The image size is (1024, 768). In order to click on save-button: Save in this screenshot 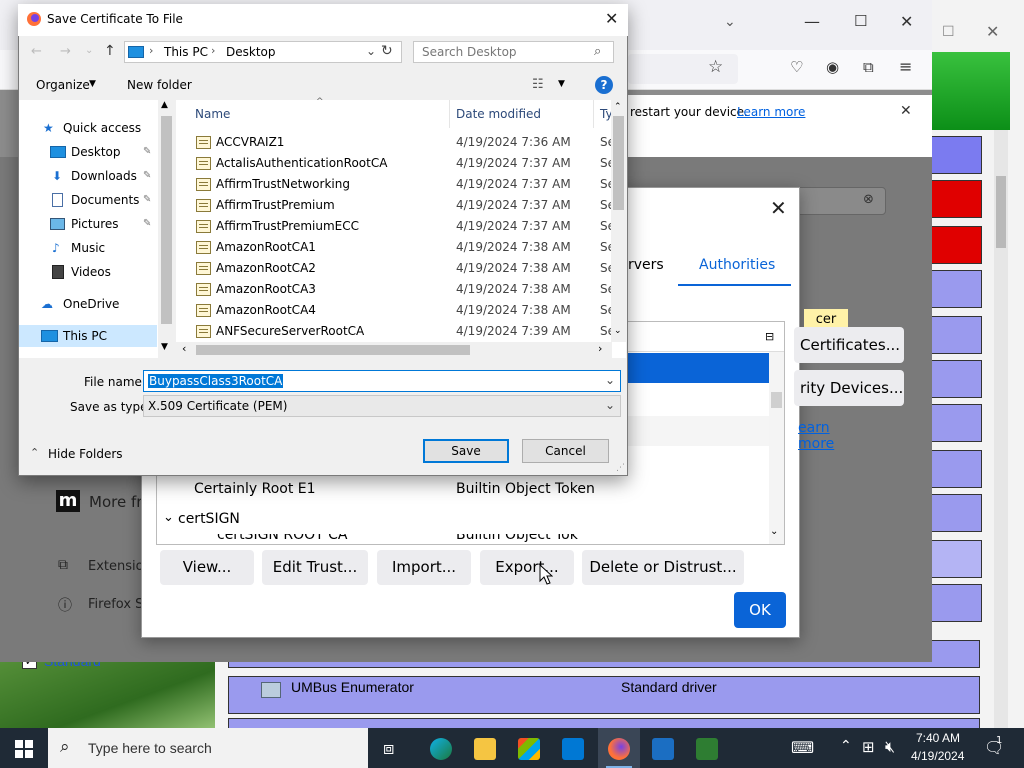, I will do `click(466, 451)`.